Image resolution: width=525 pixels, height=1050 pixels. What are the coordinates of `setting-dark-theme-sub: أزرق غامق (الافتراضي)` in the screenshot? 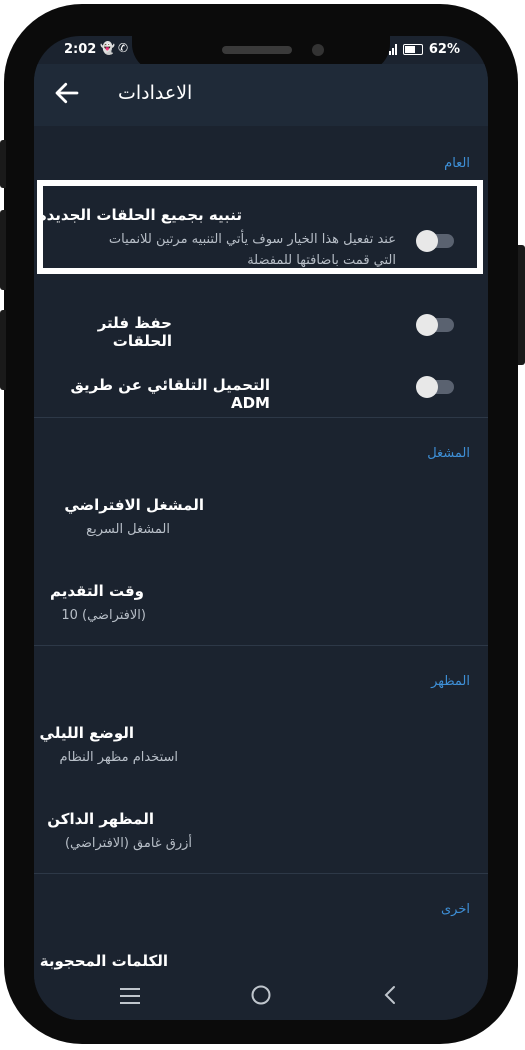 It's located at (128, 843).